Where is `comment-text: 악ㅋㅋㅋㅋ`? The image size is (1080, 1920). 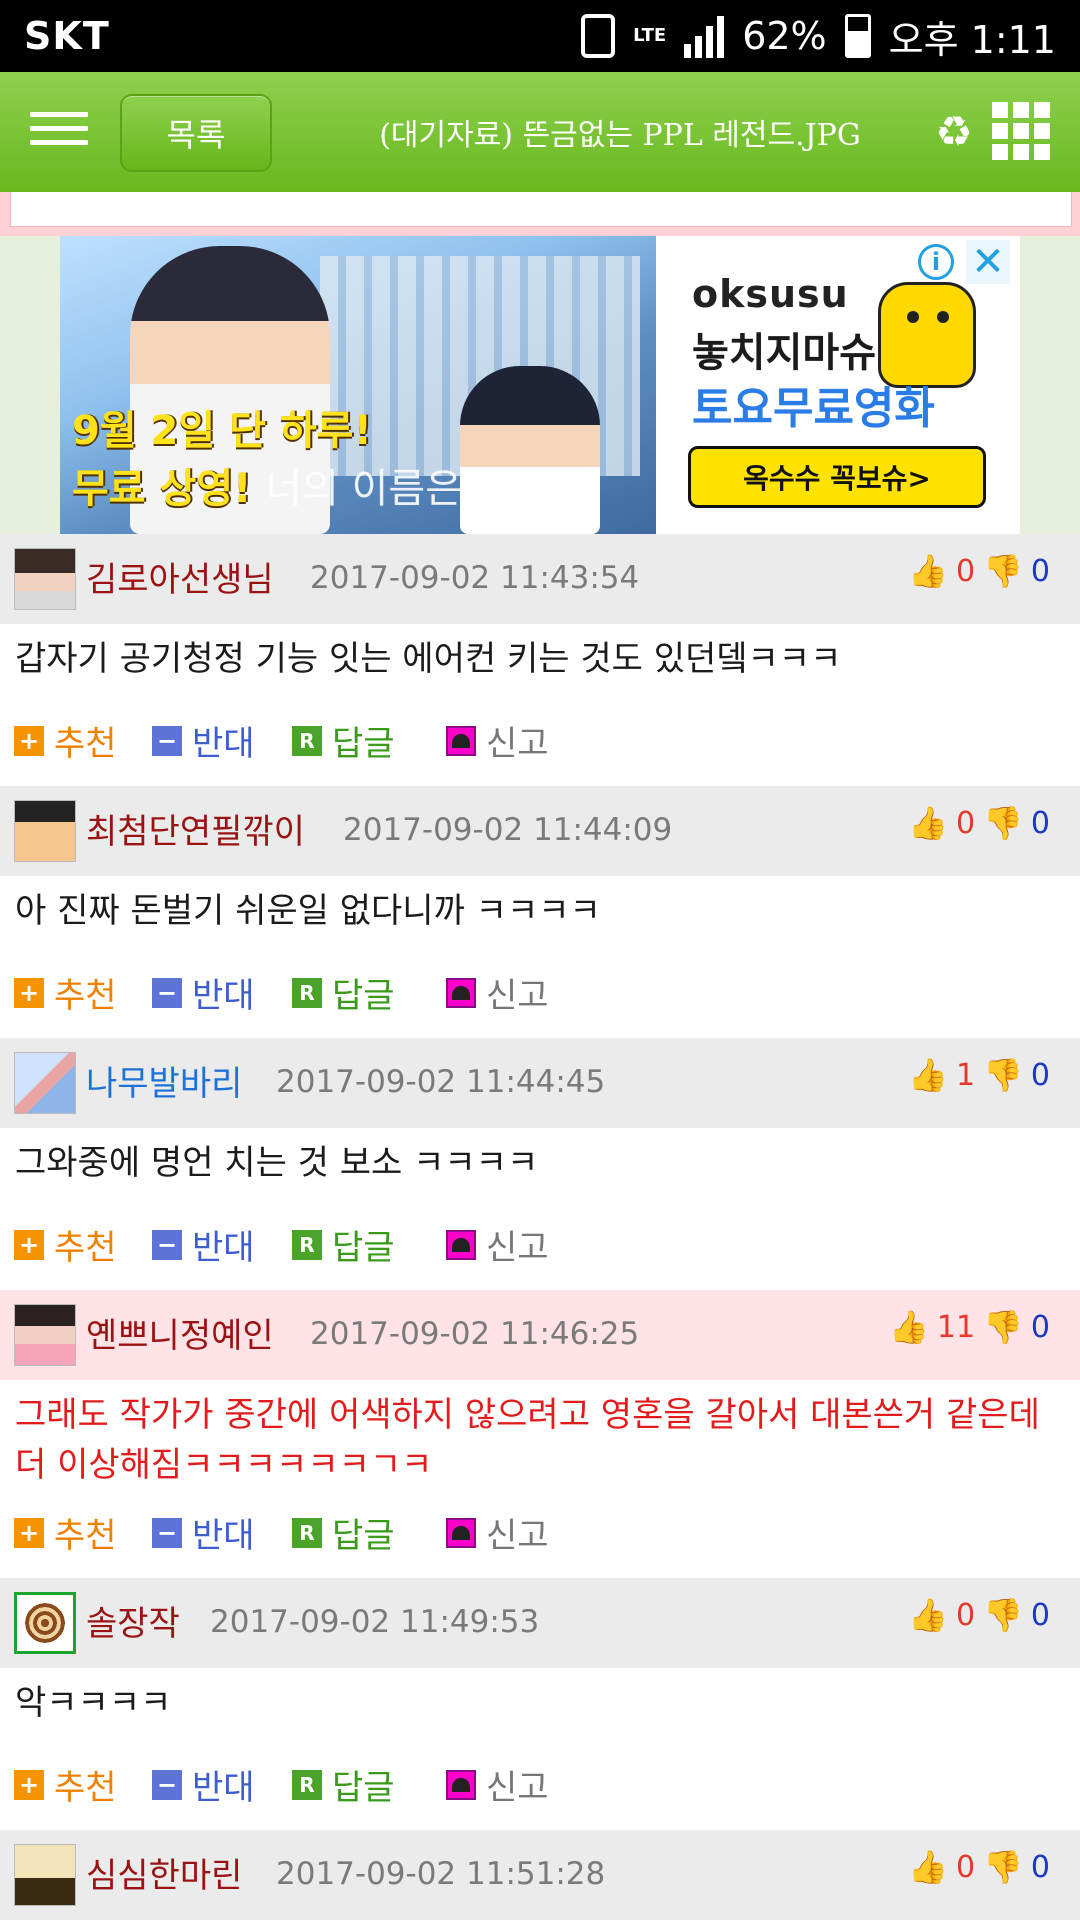 comment-text: 악ㅋㅋㅋㅋ is located at coordinates (540, 1703).